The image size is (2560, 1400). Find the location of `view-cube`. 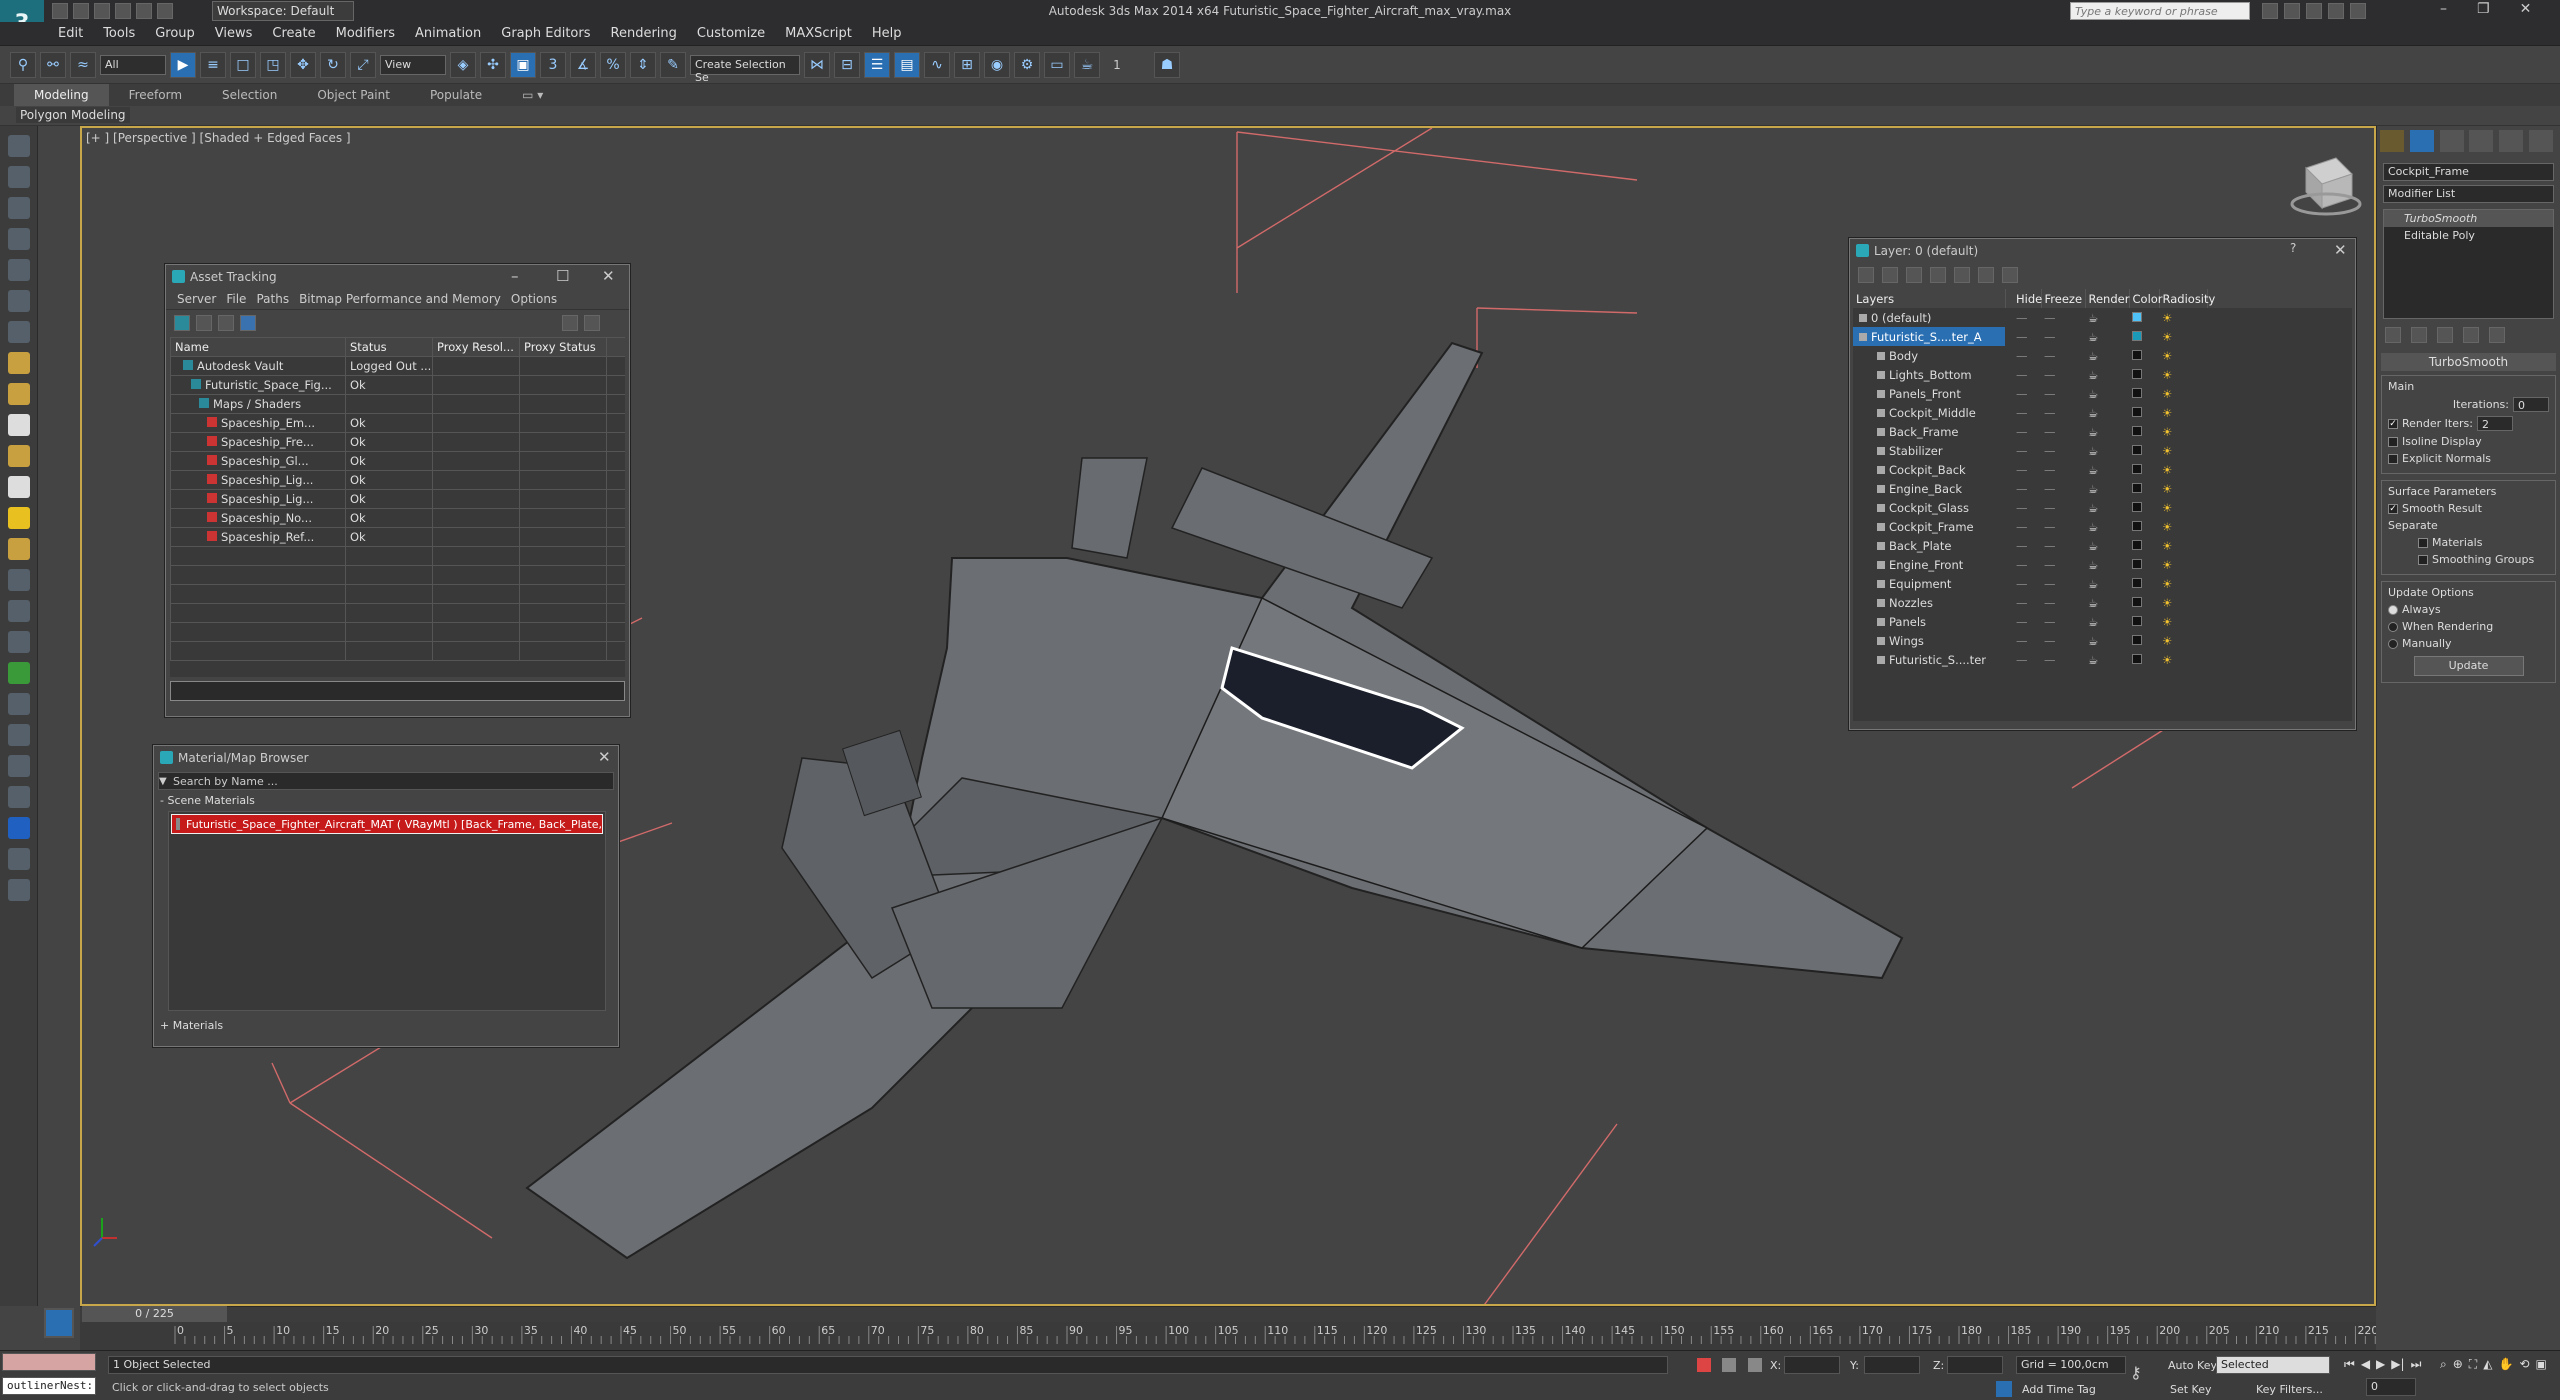

view-cube is located at coordinates (2326, 186).